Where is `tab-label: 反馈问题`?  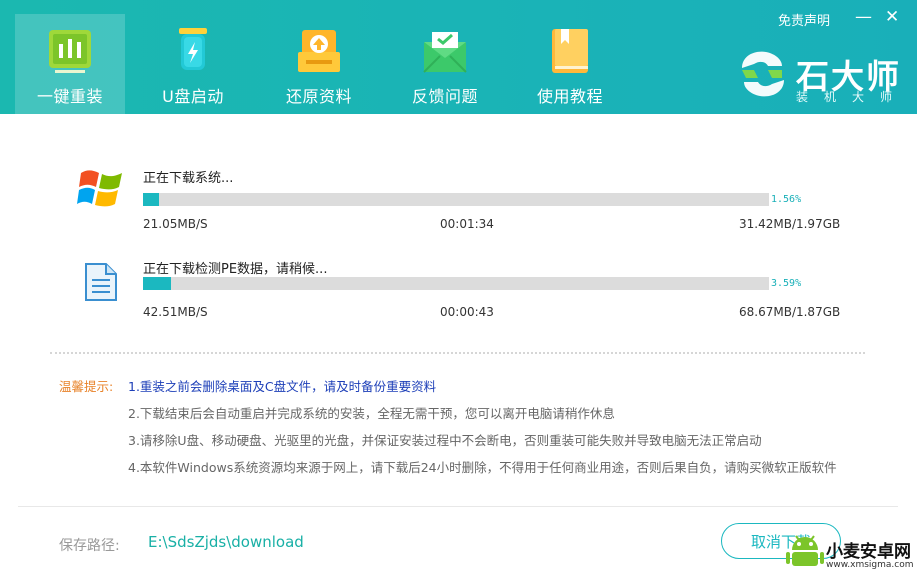 tab-label: 反馈问题 is located at coordinates (444, 96).